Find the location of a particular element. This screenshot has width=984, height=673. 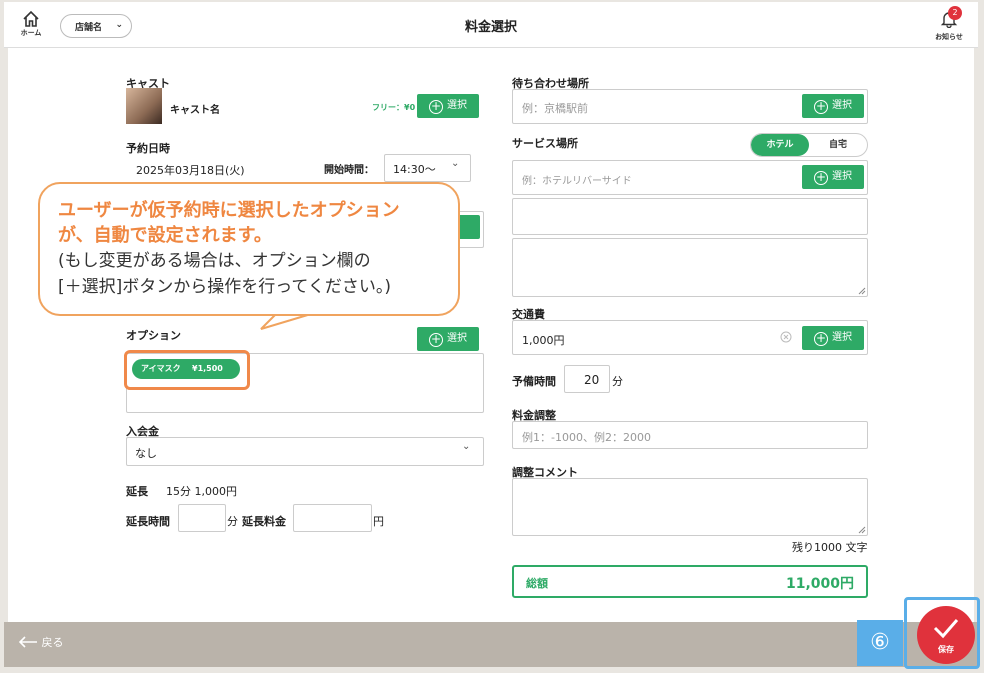

total-label: 総額 is located at coordinates (537, 583).